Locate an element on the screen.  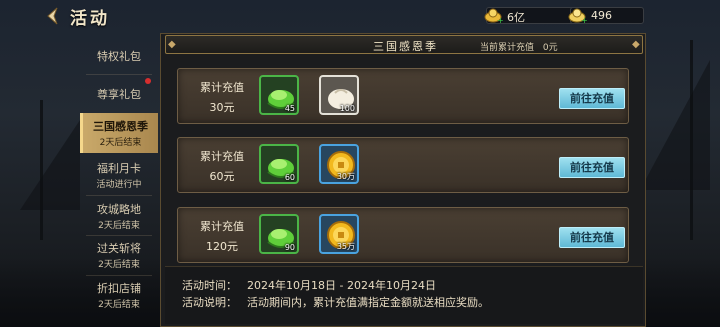
tab-monthly-card: 福利月卡 活动进行中 is located at coordinates (119, 175).